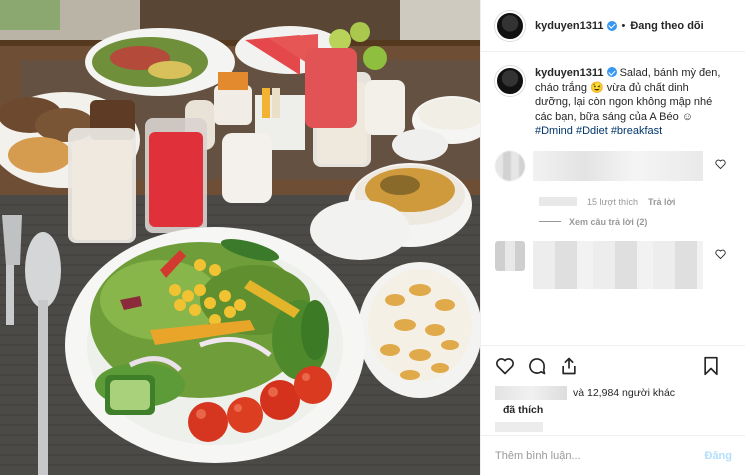  Describe the element at coordinates (613, 366) in the screenshot. I see `action-icons` at that location.